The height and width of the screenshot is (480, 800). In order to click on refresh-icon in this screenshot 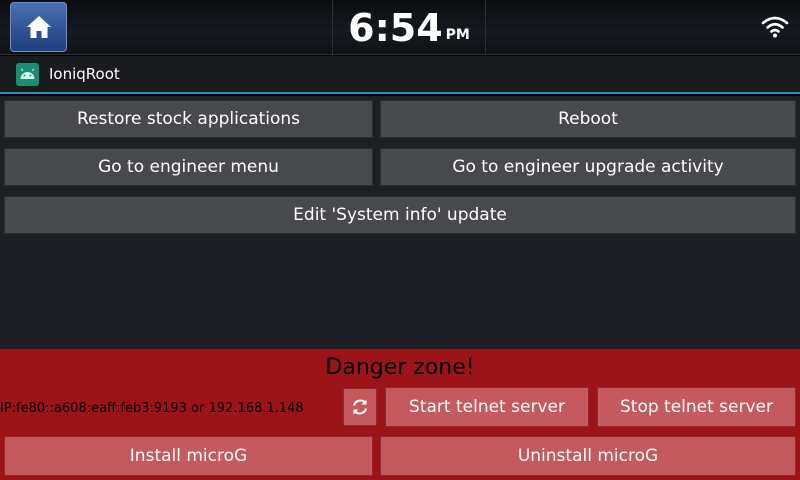, I will do `click(360, 407)`.